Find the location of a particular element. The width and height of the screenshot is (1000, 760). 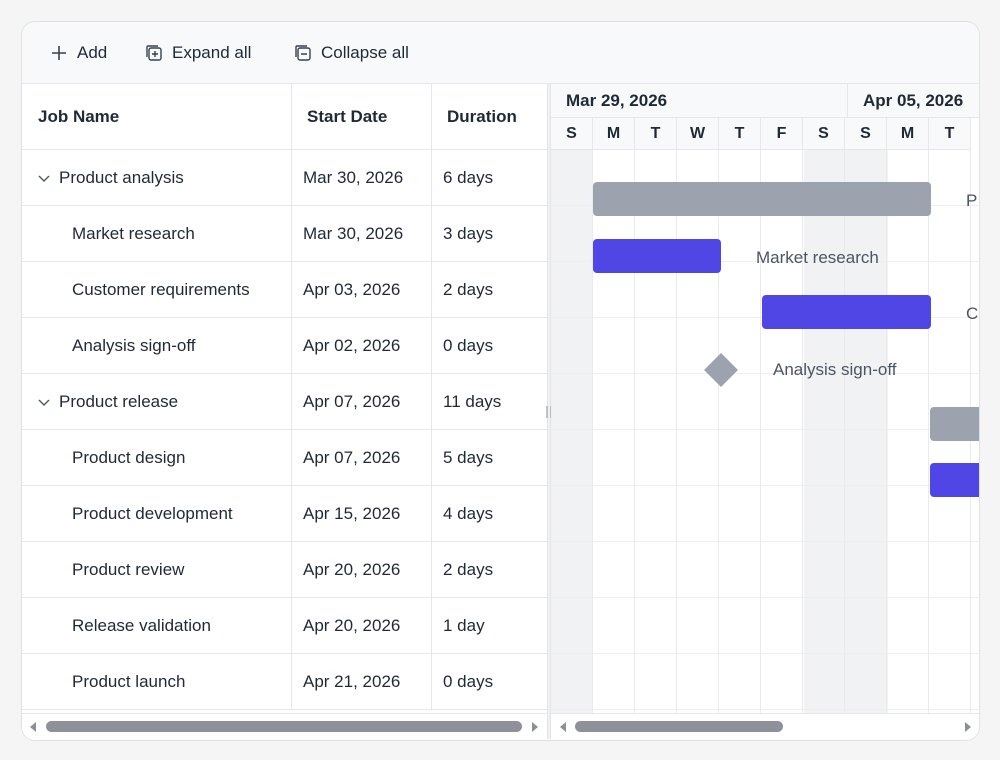

job-name-cell: Market research is located at coordinates (157, 234).